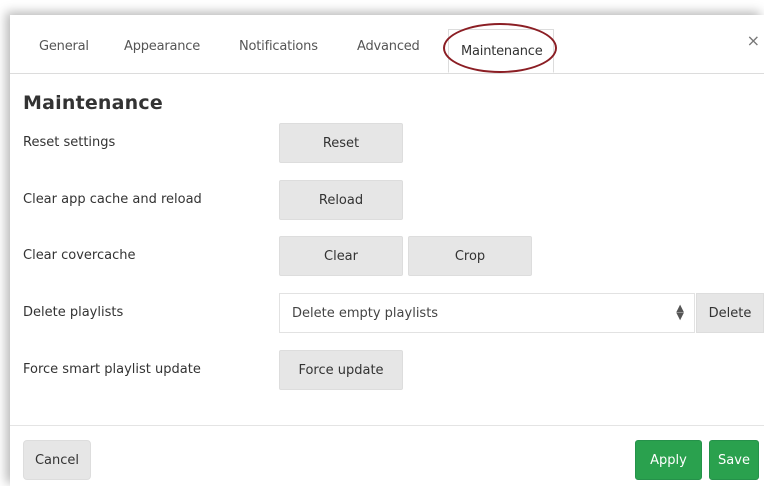 The image size is (764, 486). I want to click on apply-button: Apply, so click(668, 460).